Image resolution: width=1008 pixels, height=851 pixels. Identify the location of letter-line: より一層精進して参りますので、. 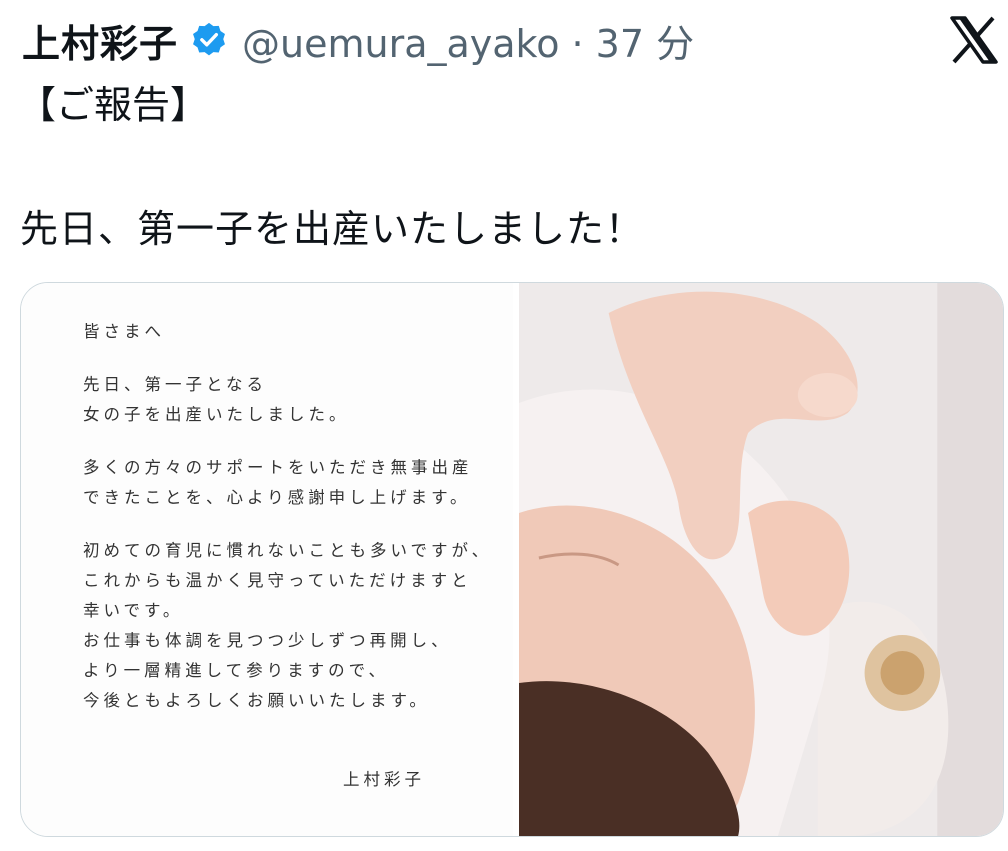
(236, 670).